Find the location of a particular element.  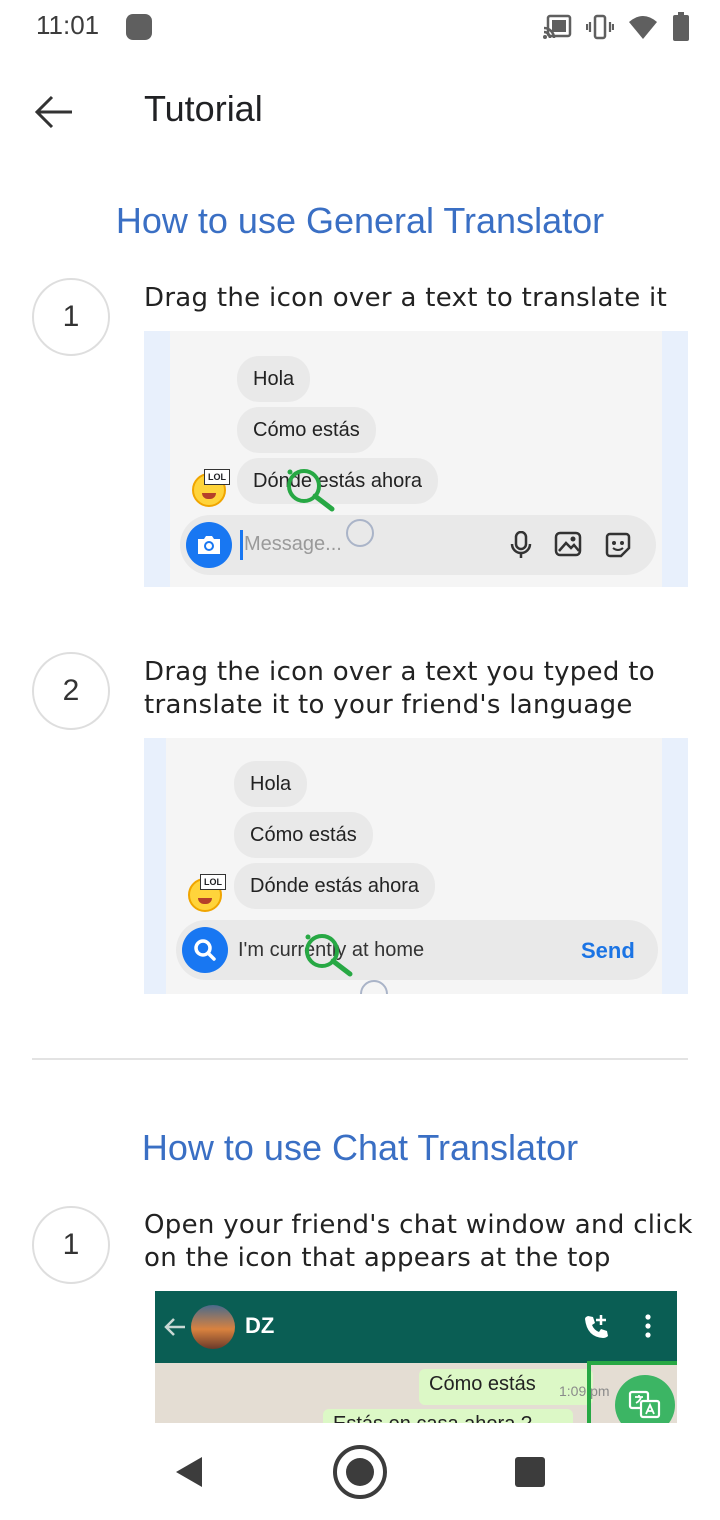

more-vert-icon is located at coordinates (648, 1326).